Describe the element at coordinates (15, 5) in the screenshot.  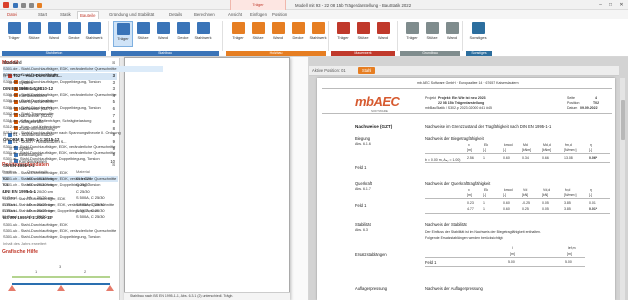
I see `save-icon` at that location.